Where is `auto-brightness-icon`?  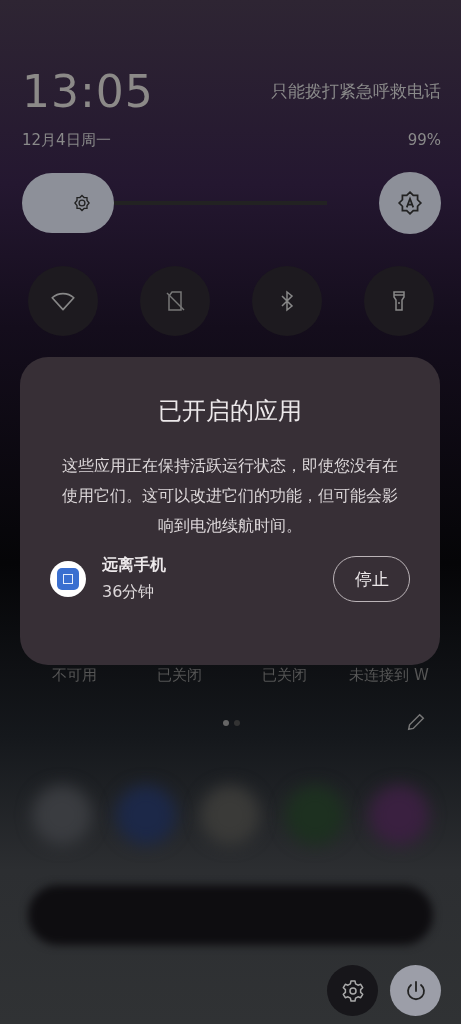 auto-brightness-icon is located at coordinates (410, 203).